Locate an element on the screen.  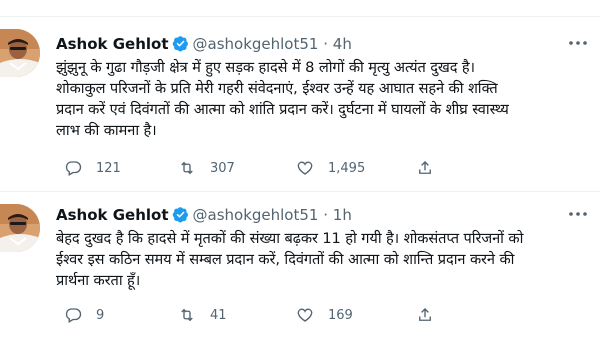
retweet-count: 307 is located at coordinates (222, 168).